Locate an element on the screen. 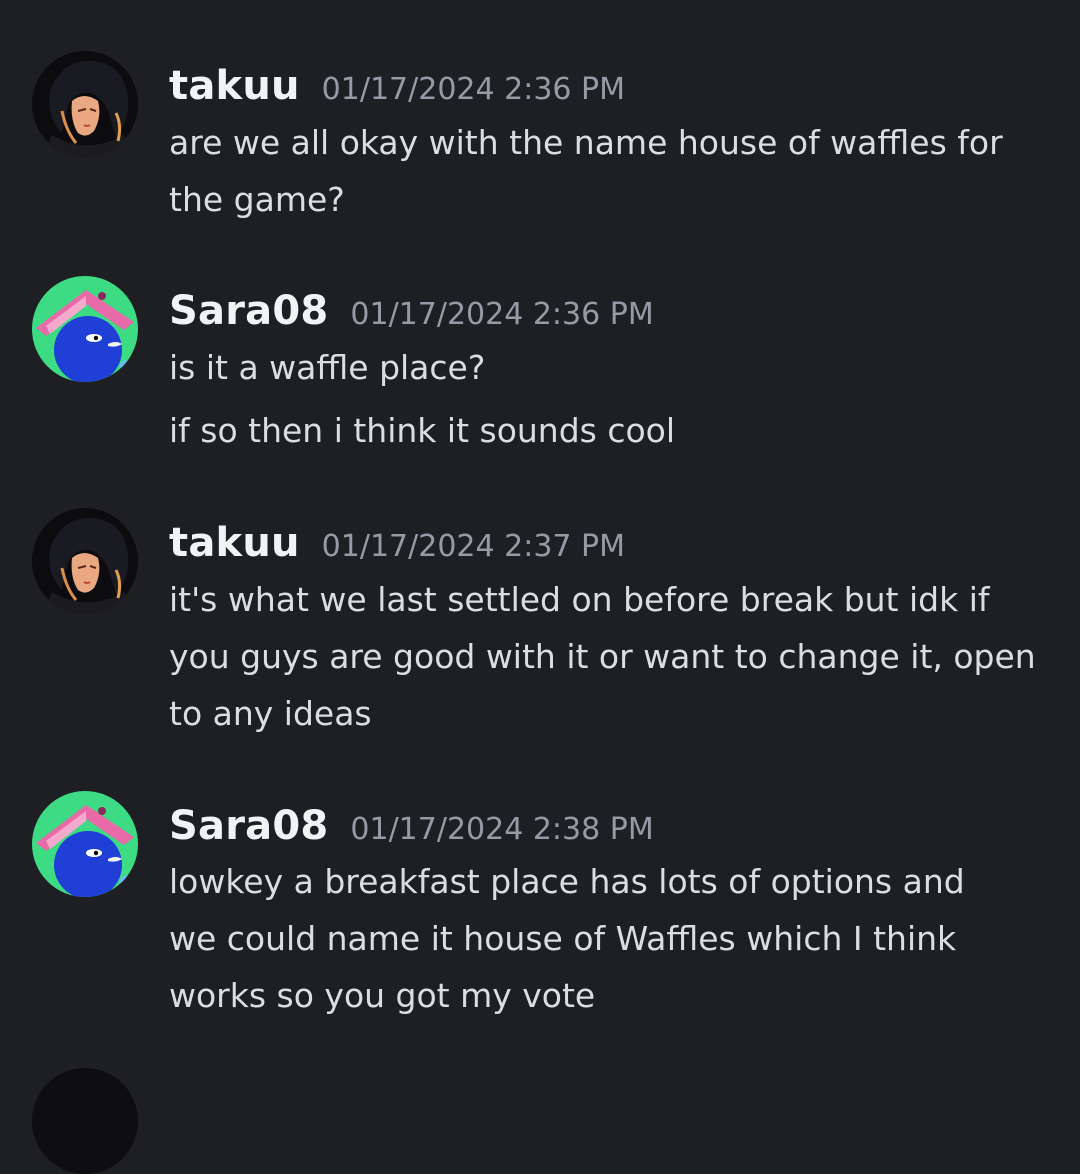 The image size is (1080, 1174). message-header: Sara08 01/17/2024 2:36 PM is located at coordinates (411, 311).